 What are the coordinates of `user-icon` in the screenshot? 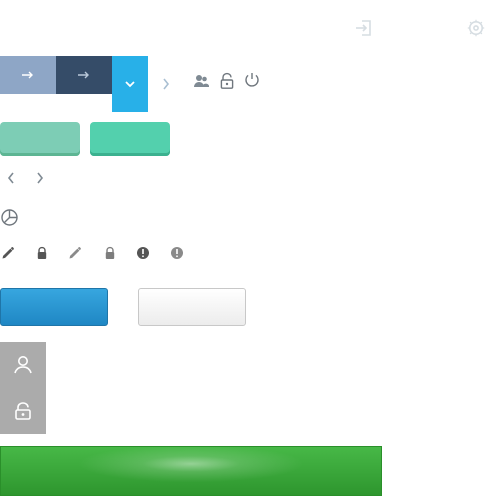 It's located at (23, 365).